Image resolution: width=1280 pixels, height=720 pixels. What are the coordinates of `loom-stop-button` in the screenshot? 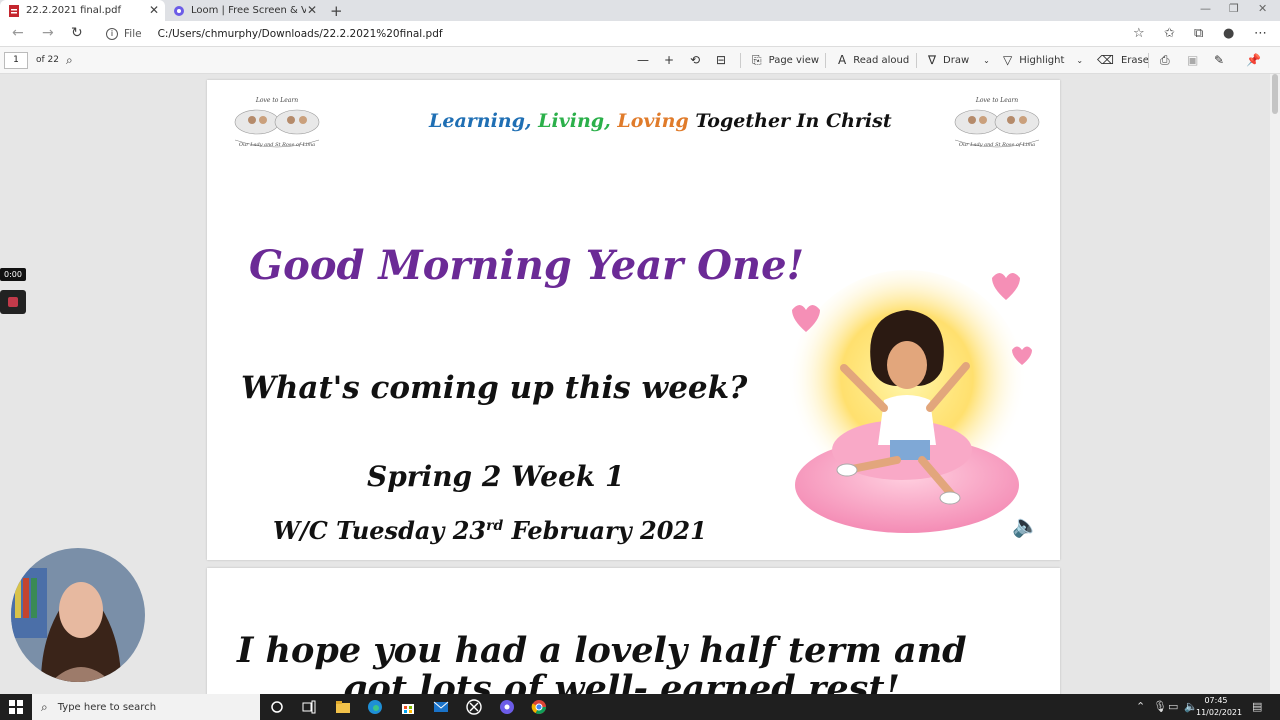 It's located at (13, 302).